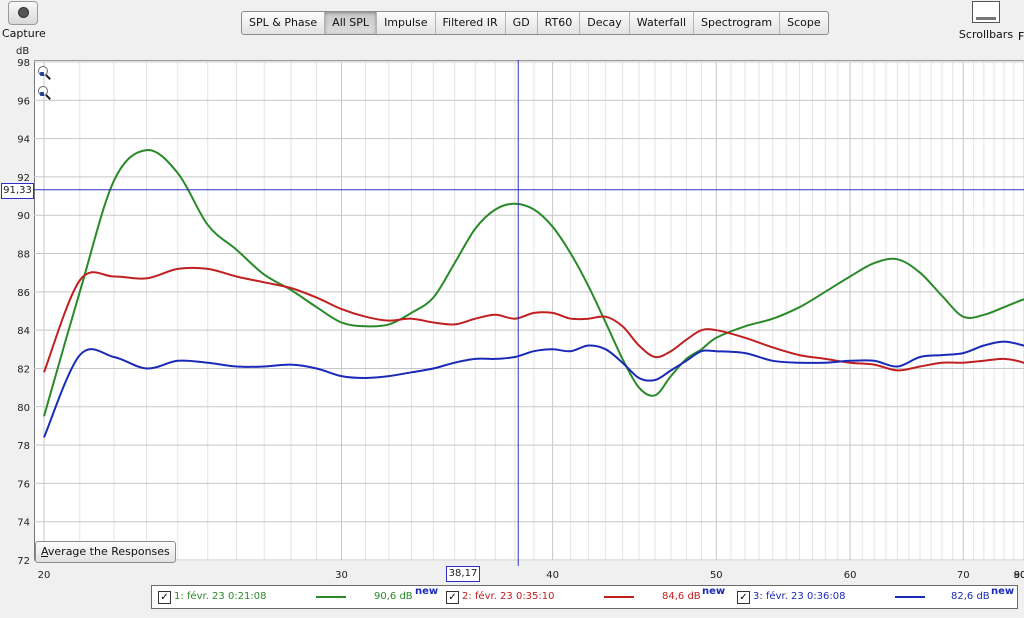 This screenshot has width=1024, height=618. I want to click on x-tick-label: 90, so click(1019, 575).